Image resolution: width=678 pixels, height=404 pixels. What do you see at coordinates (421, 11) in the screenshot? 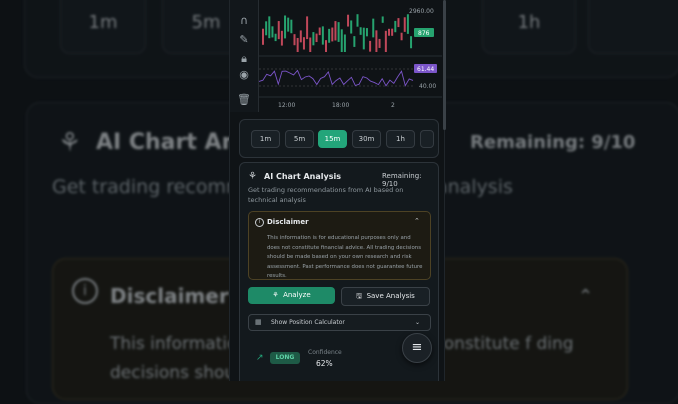
I see `price-top-label: 2960.00` at bounding box center [421, 11].